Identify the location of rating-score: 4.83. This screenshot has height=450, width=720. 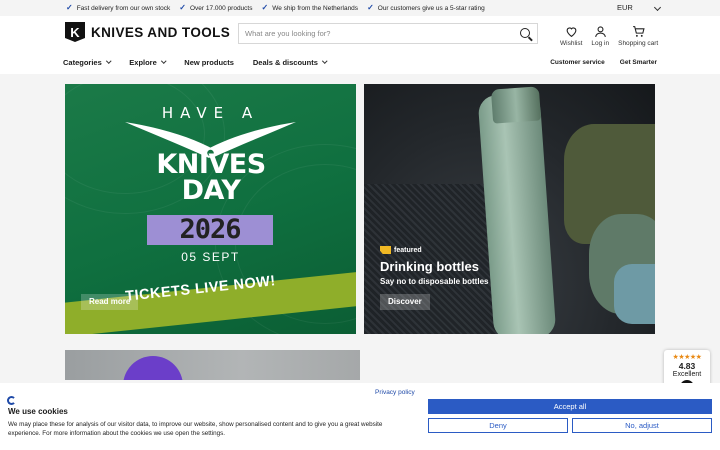
(687, 366).